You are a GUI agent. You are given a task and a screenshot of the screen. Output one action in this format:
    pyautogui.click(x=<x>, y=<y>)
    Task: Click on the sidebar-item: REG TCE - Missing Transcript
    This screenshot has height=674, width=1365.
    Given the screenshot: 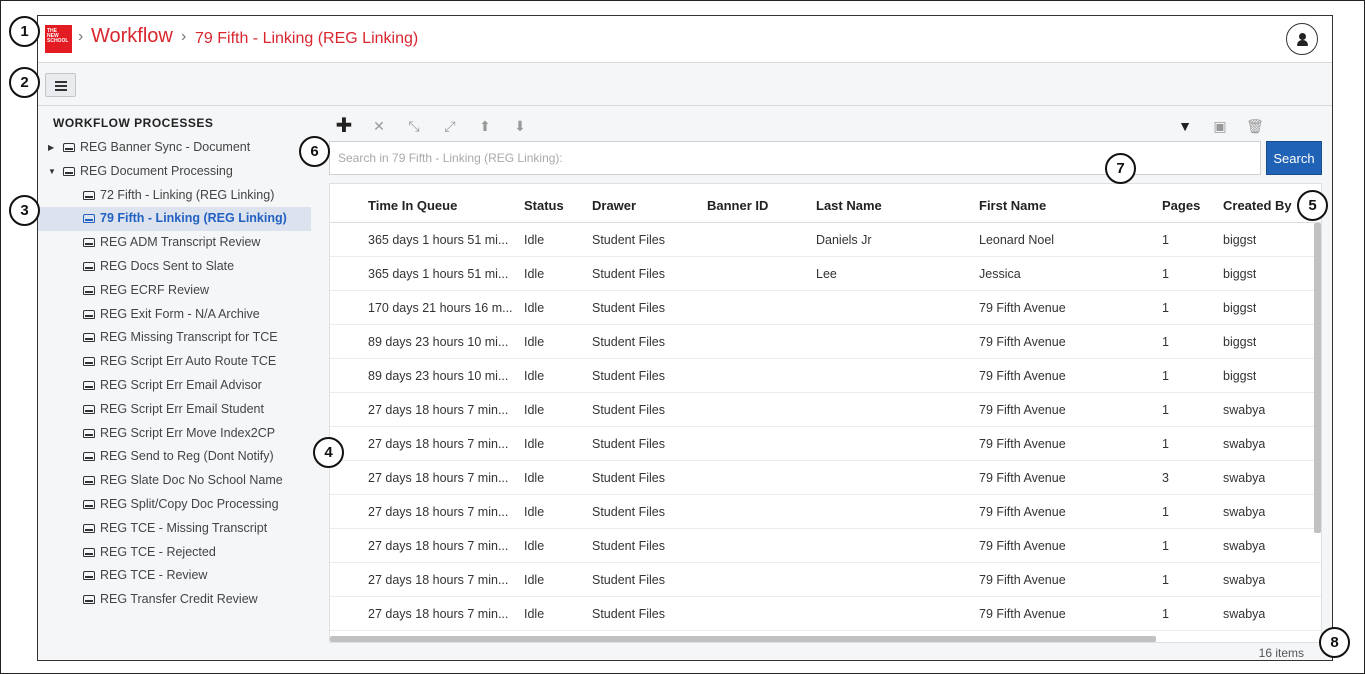 What is the action you would take?
    pyautogui.click(x=174, y=529)
    